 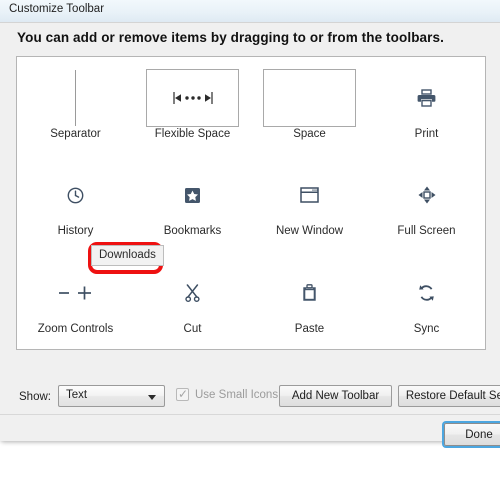 What do you see at coordinates (152, 397) in the screenshot?
I see `chevron-down-icon` at bounding box center [152, 397].